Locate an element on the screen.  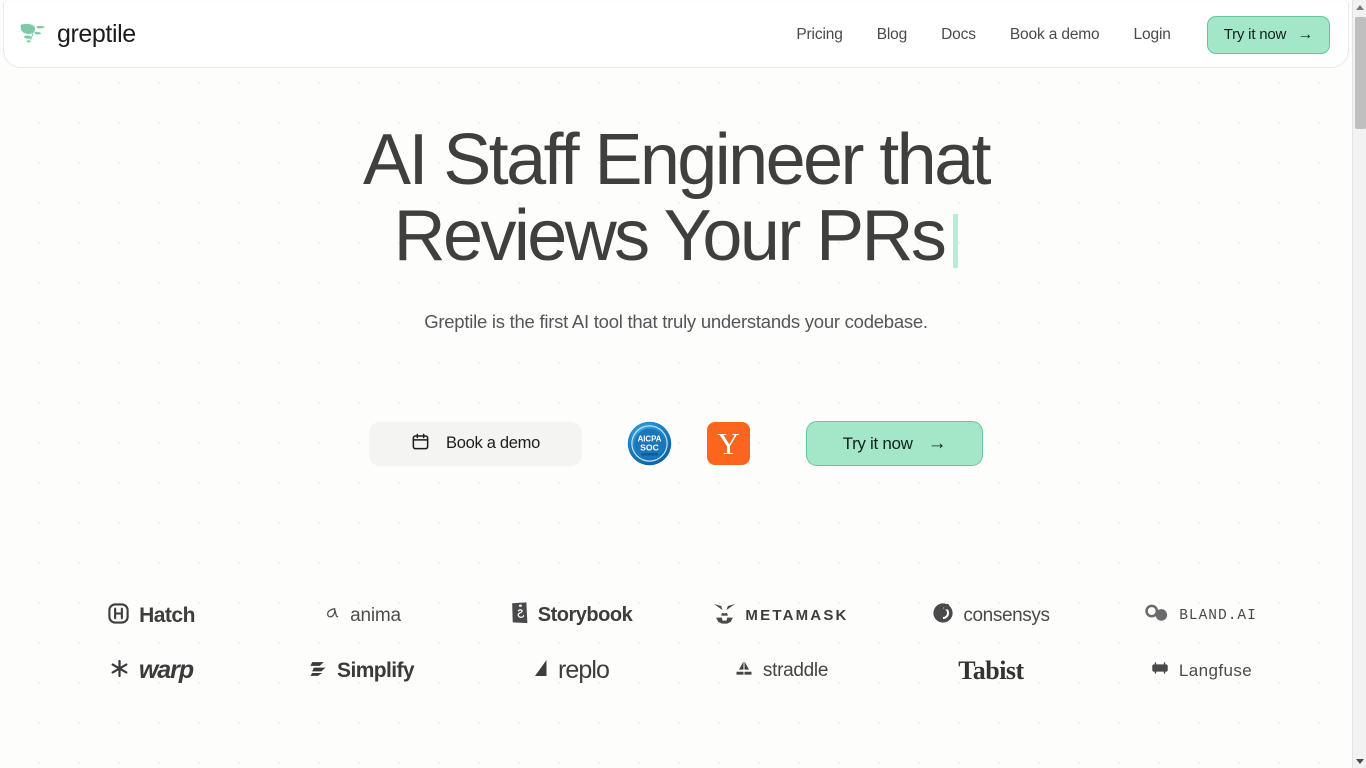
logo-label: replo is located at coordinates (583, 670).